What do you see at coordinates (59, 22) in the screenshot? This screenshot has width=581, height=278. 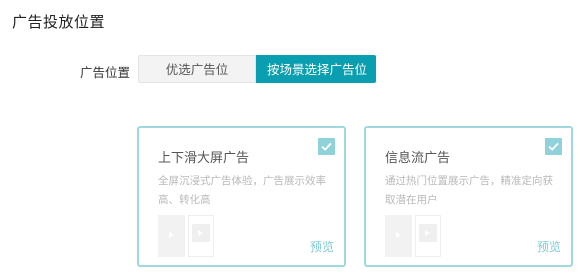 I see `section-title: 广告投放位置` at bounding box center [59, 22].